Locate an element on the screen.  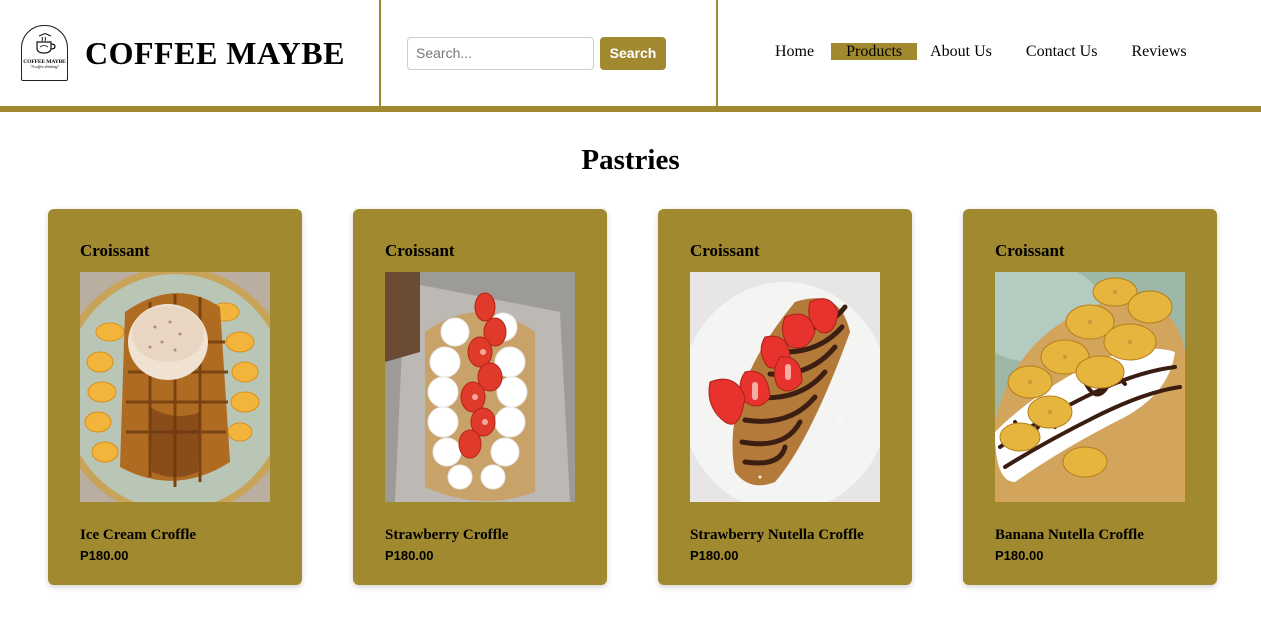
brand-title: COFFEE MAYBE is located at coordinates (215, 53).